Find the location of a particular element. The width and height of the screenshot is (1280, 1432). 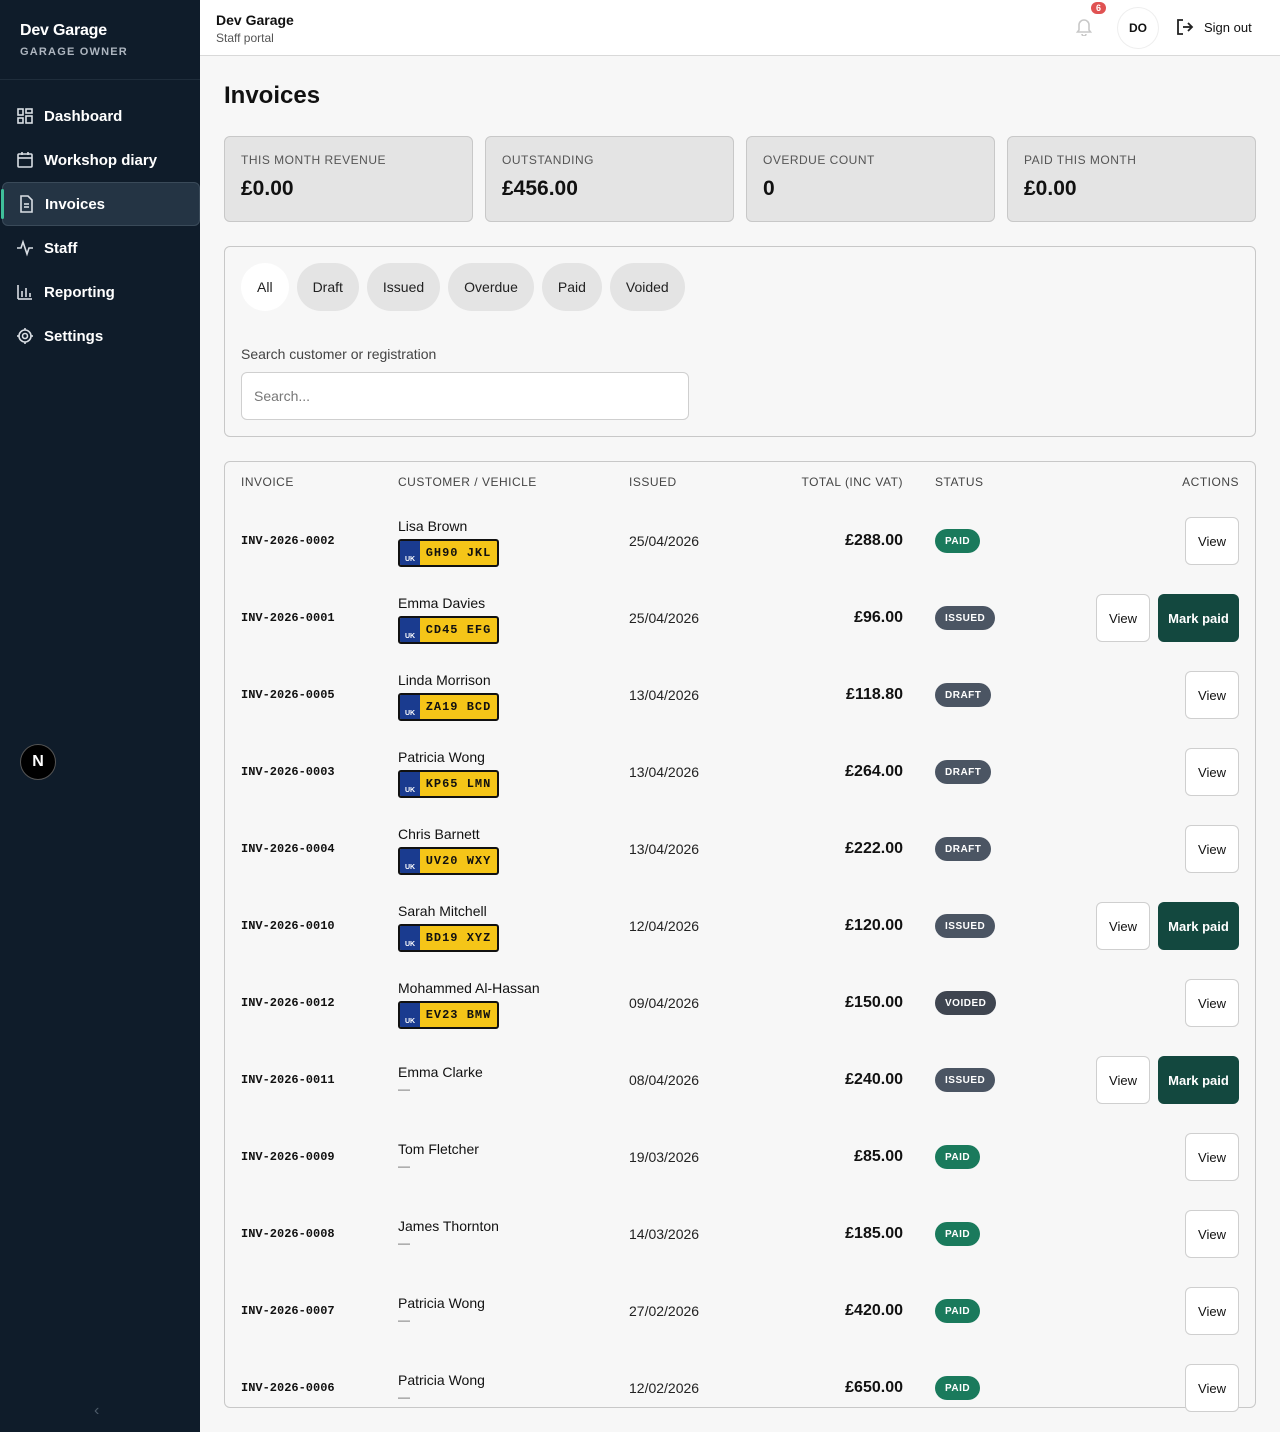

avatar: DO is located at coordinates (1138, 28).